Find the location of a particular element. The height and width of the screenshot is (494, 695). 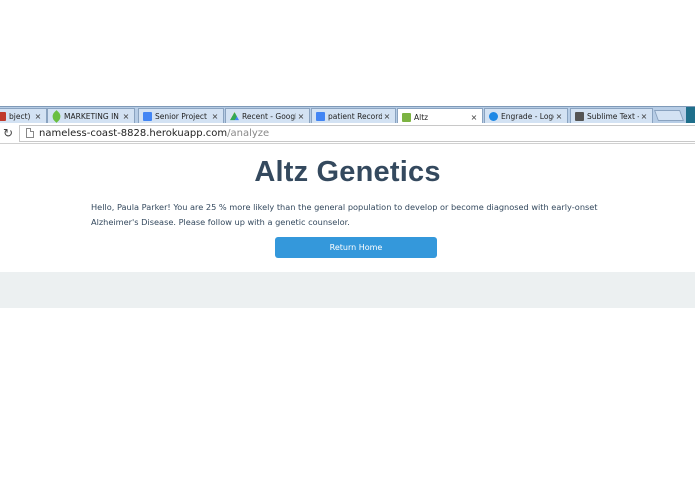

tab-senior-project: Senior Project [ × is located at coordinates (181, 115).